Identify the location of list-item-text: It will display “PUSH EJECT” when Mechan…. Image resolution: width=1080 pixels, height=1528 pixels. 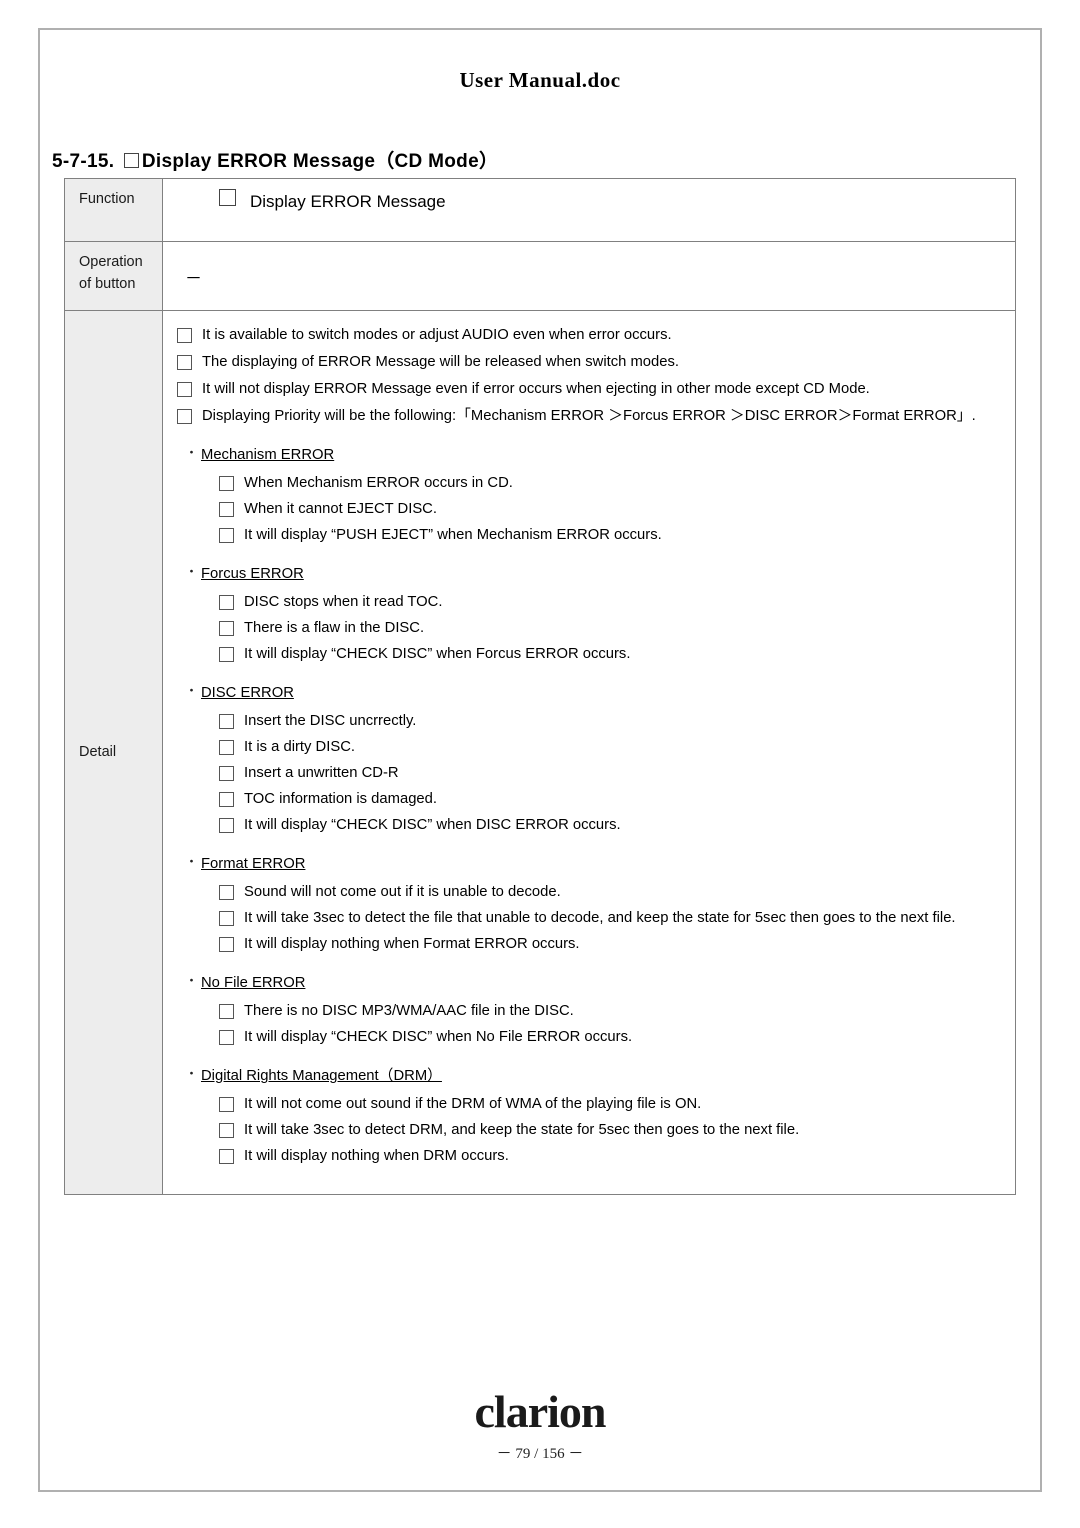
(453, 535).